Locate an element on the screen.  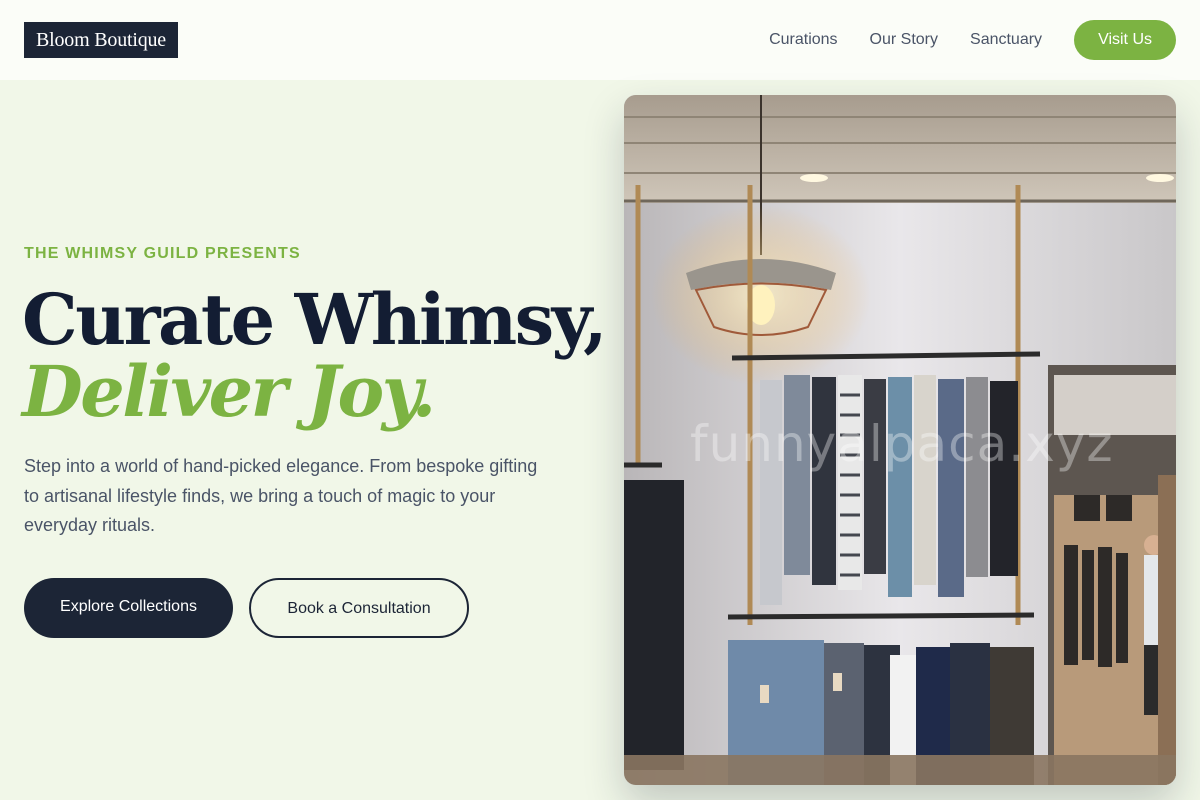
explore-collections-button: Explore Collections is located at coordinates (128, 608).